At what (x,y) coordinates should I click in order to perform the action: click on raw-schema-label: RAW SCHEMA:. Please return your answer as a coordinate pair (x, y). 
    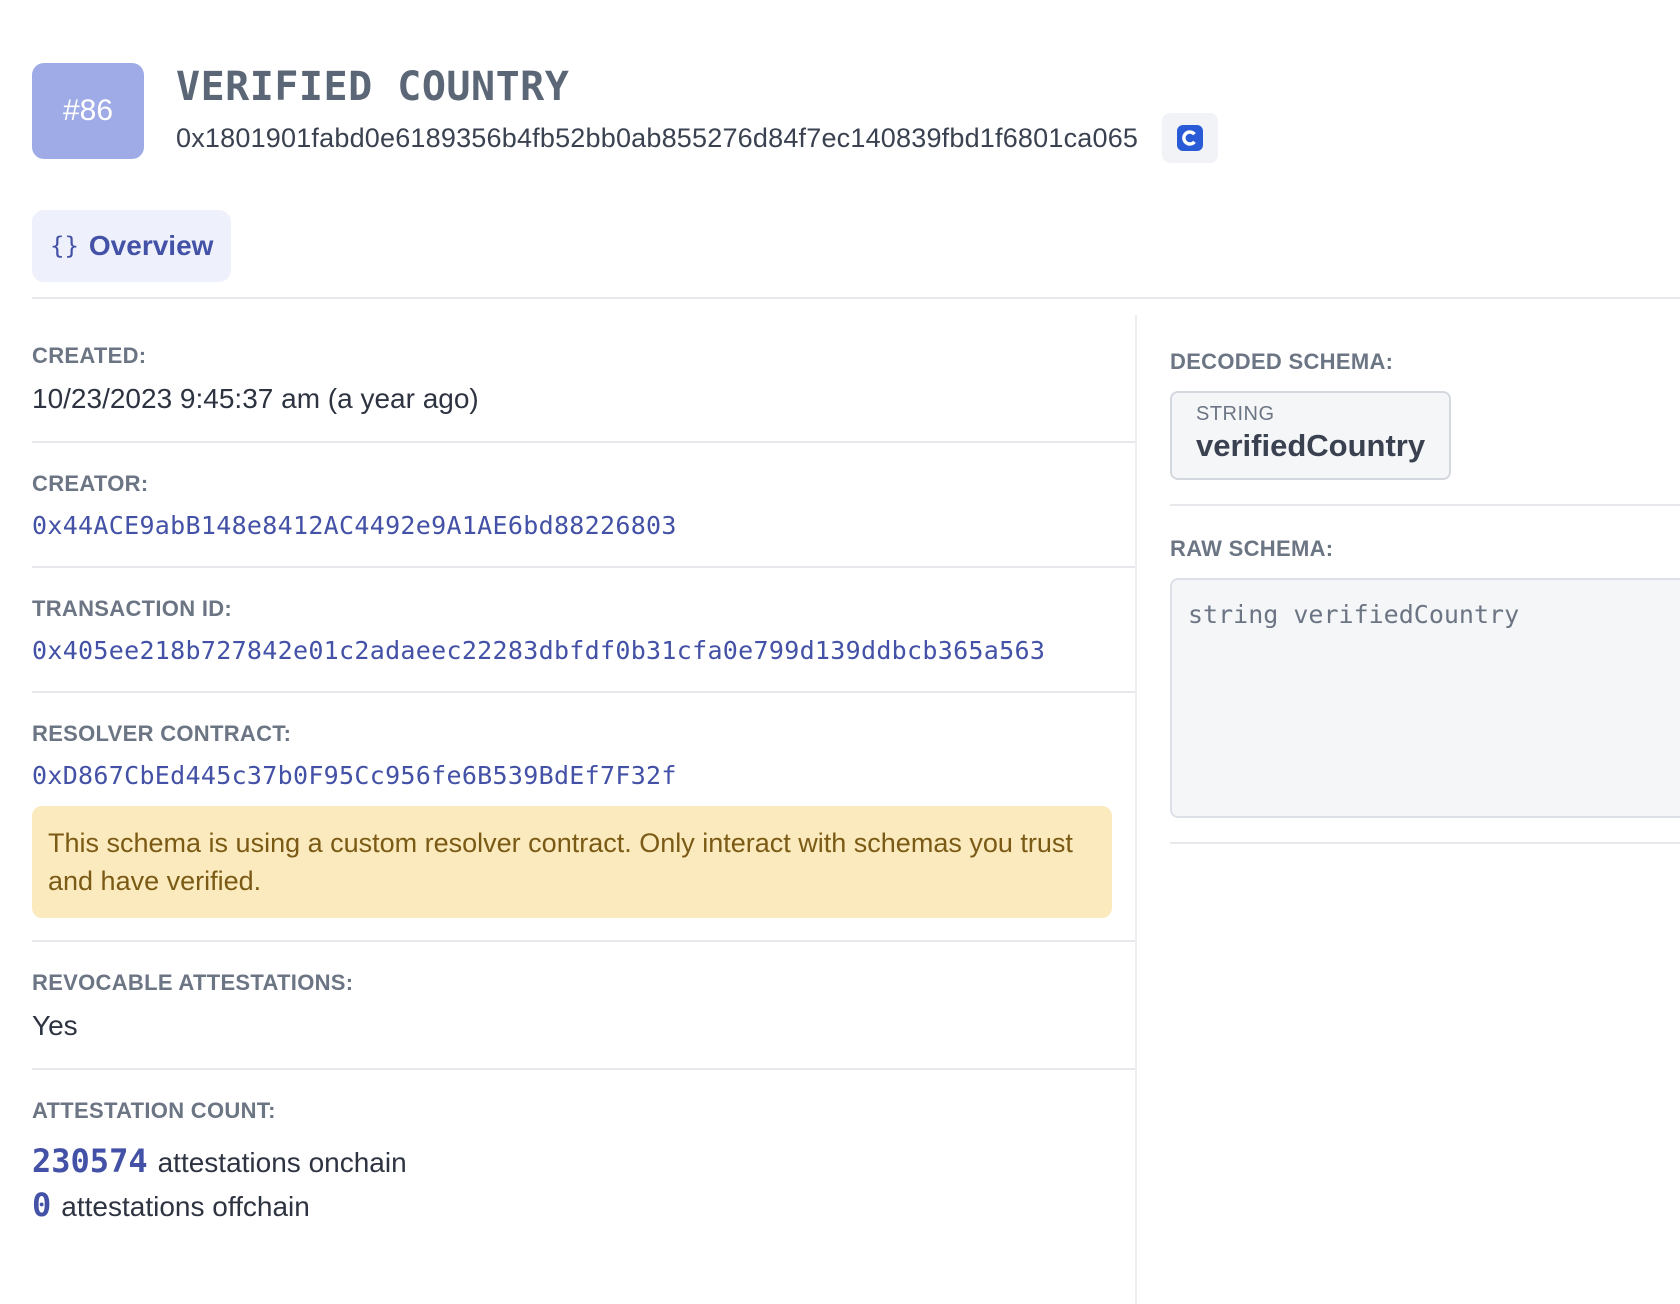
    Looking at the image, I should click on (1252, 548).